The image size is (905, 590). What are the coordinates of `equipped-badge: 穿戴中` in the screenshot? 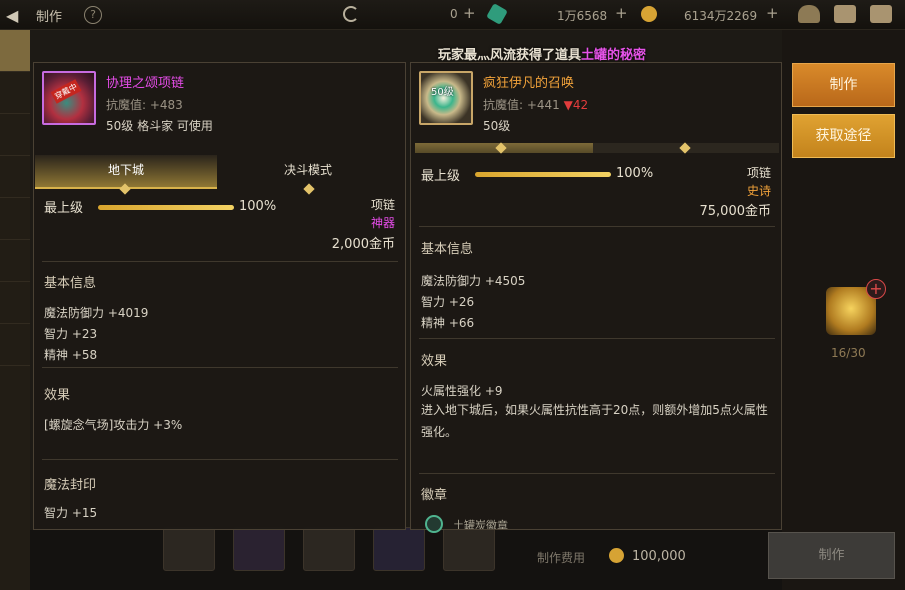 It's located at (66, 91).